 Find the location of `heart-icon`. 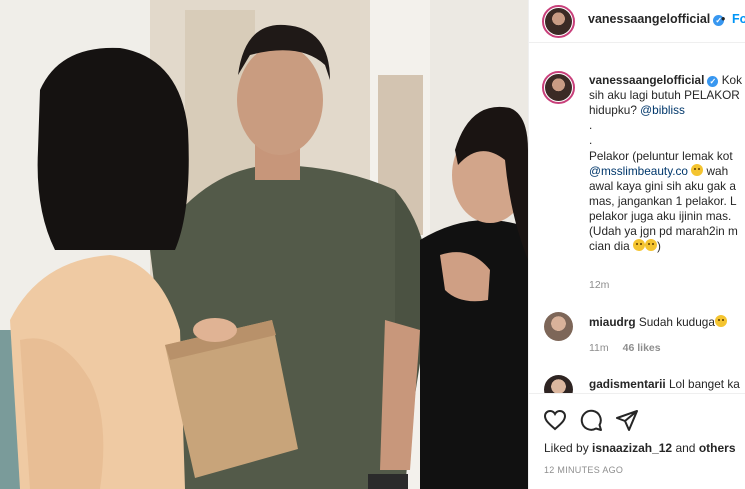

heart-icon is located at coordinates (555, 420).